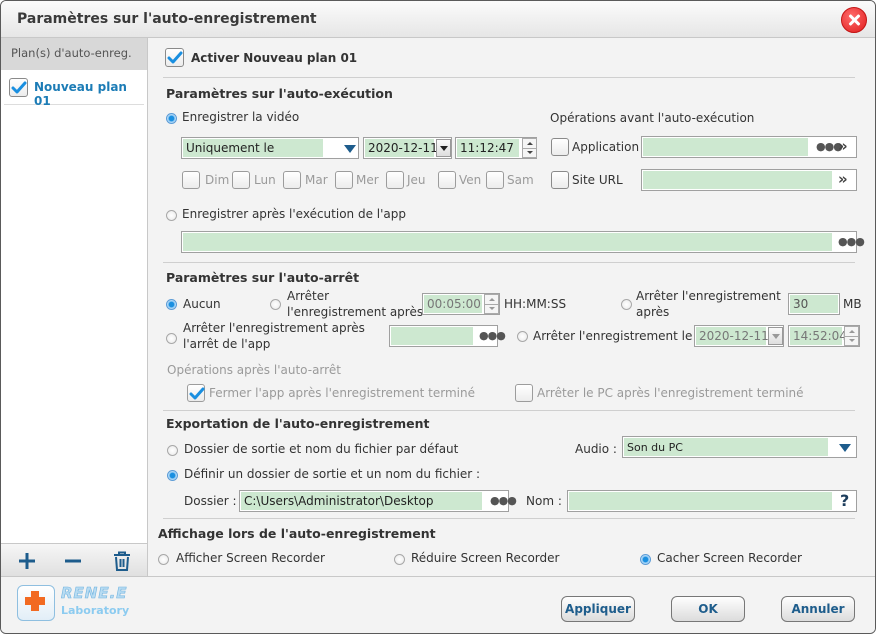  I want to click on filename-input: ?, so click(712, 501).